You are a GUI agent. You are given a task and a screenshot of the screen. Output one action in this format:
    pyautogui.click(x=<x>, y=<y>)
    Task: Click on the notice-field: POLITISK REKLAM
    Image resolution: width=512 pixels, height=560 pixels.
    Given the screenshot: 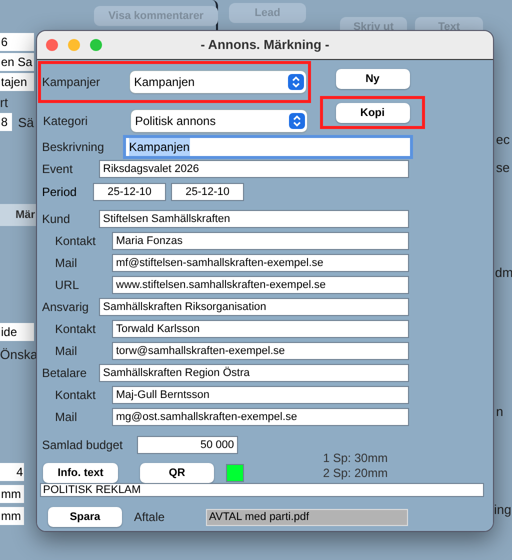 What is the action you would take?
    pyautogui.click(x=262, y=490)
    